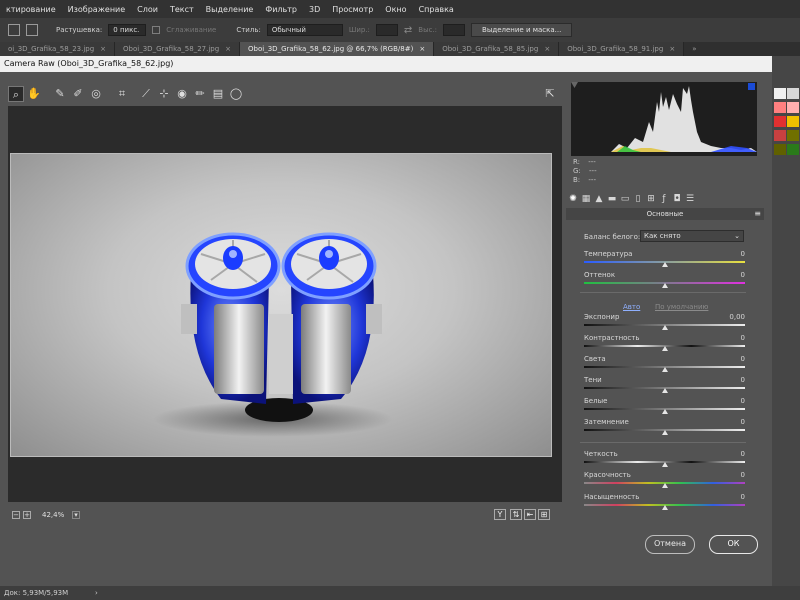 The width and height of the screenshot is (800, 600). What do you see at coordinates (664, 199) in the screenshot?
I see `effects-icon: ƒ` at bounding box center [664, 199].